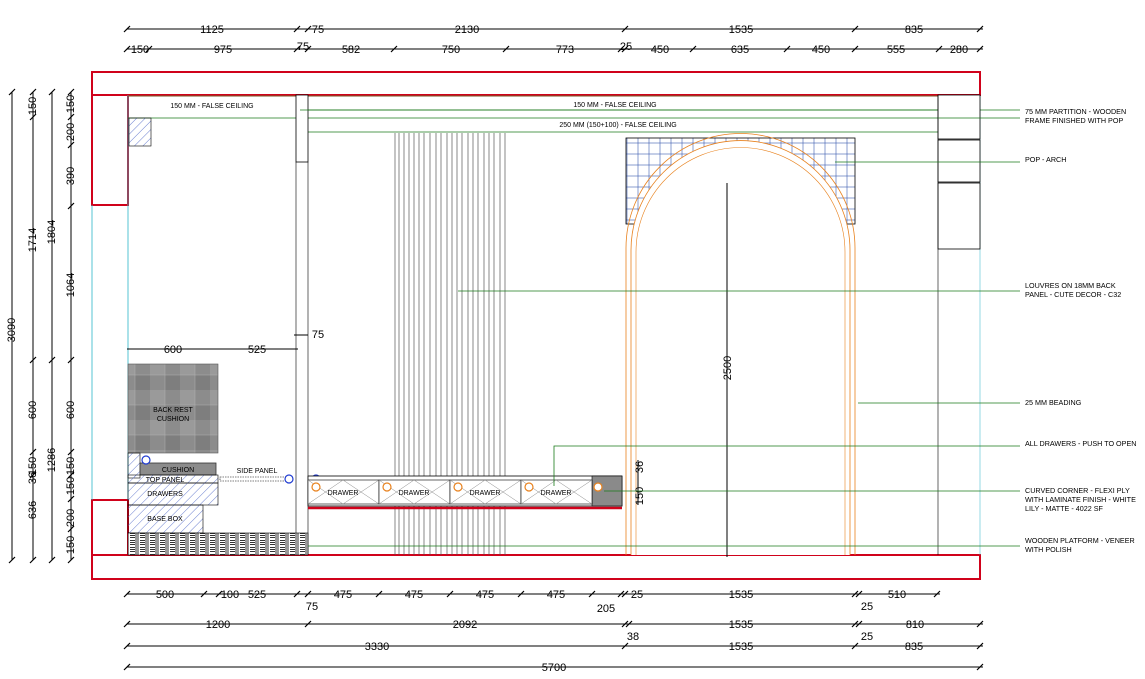 The height and width of the screenshot is (679, 1145). I want to click on note-drawers: ALL DRAWERS - PUSH TO OPEN, so click(1080, 443).